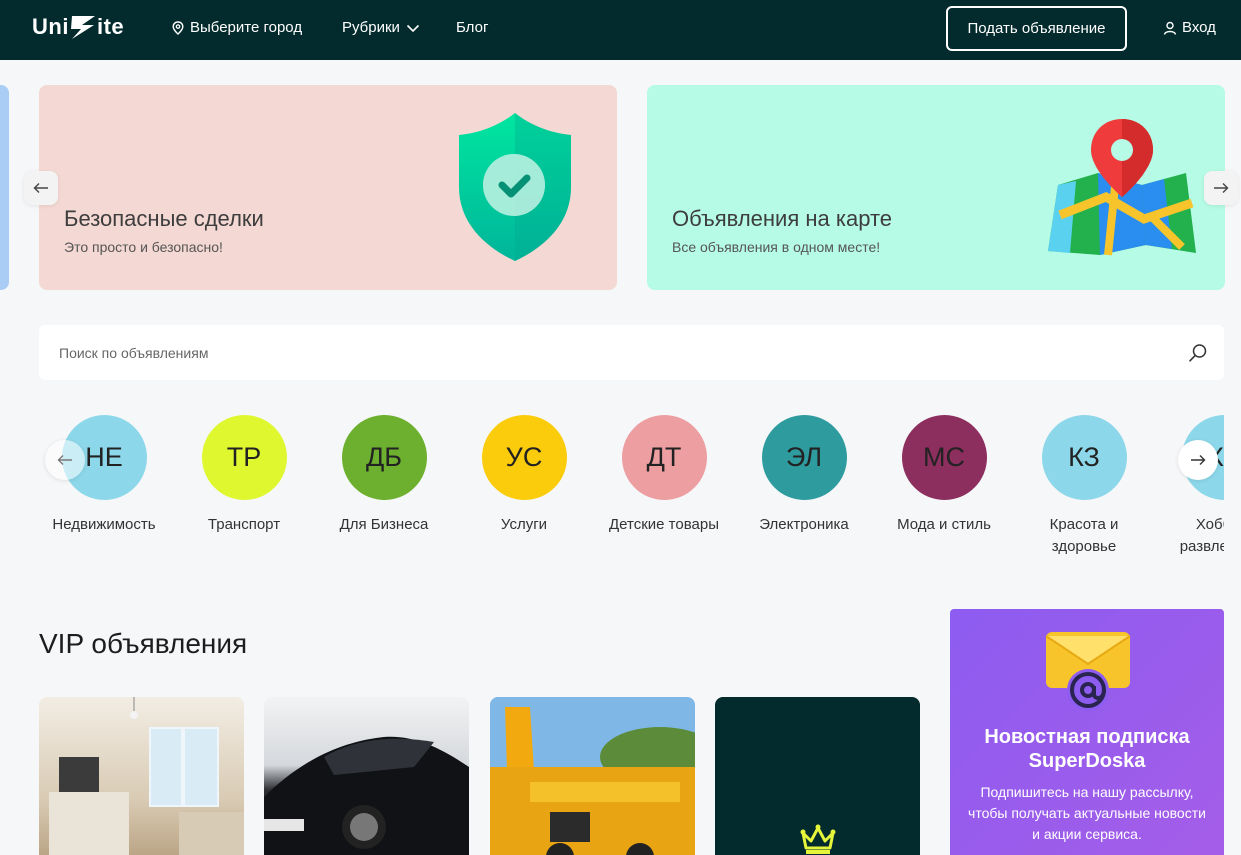 The width and height of the screenshot is (1241, 855). Describe the element at coordinates (143, 247) in the screenshot. I see `promo-subtitle: Это просто и безопасно!` at that location.